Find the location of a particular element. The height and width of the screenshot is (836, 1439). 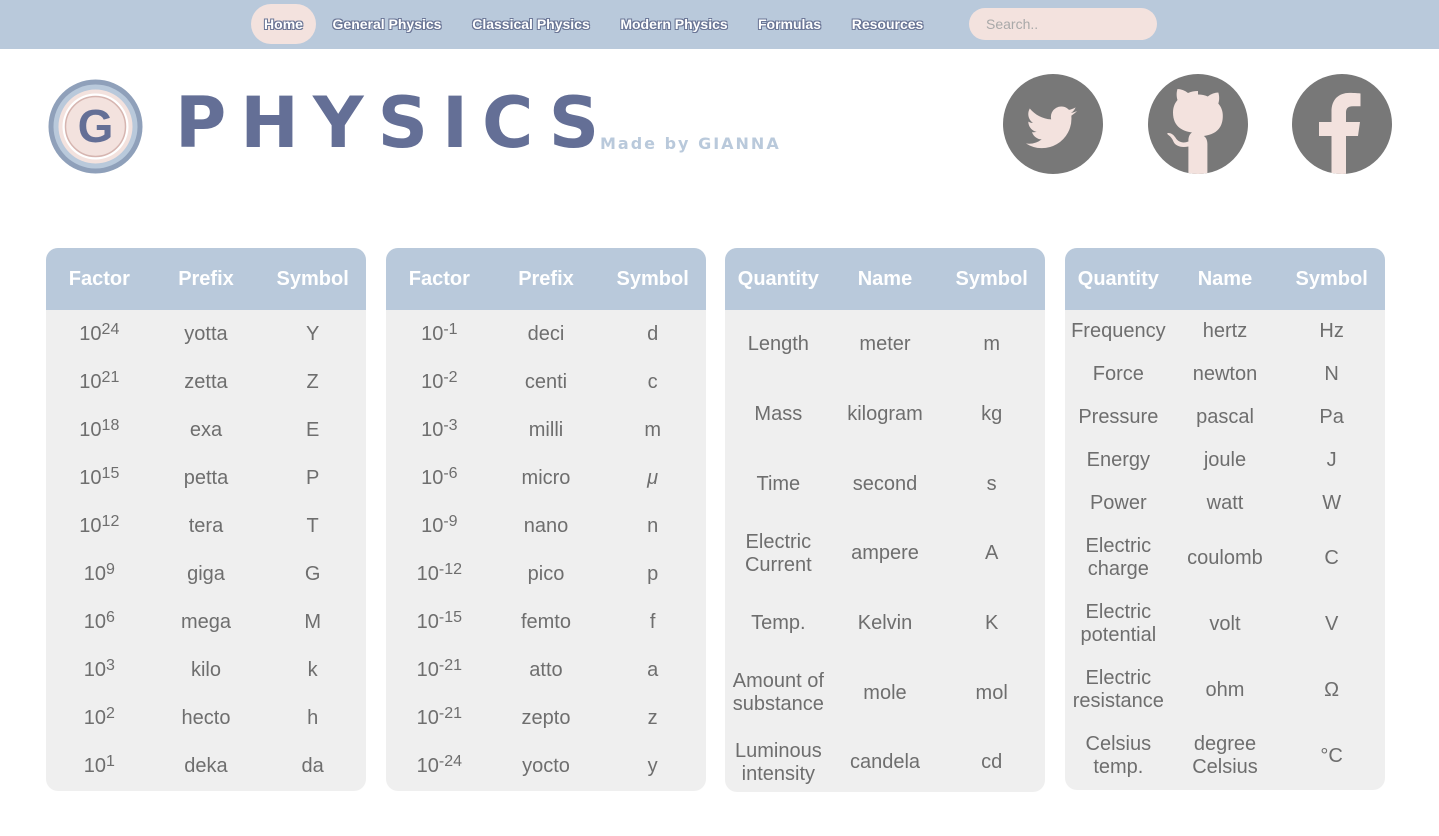

unit-name-cell: ohm is located at coordinates (1225, 690).